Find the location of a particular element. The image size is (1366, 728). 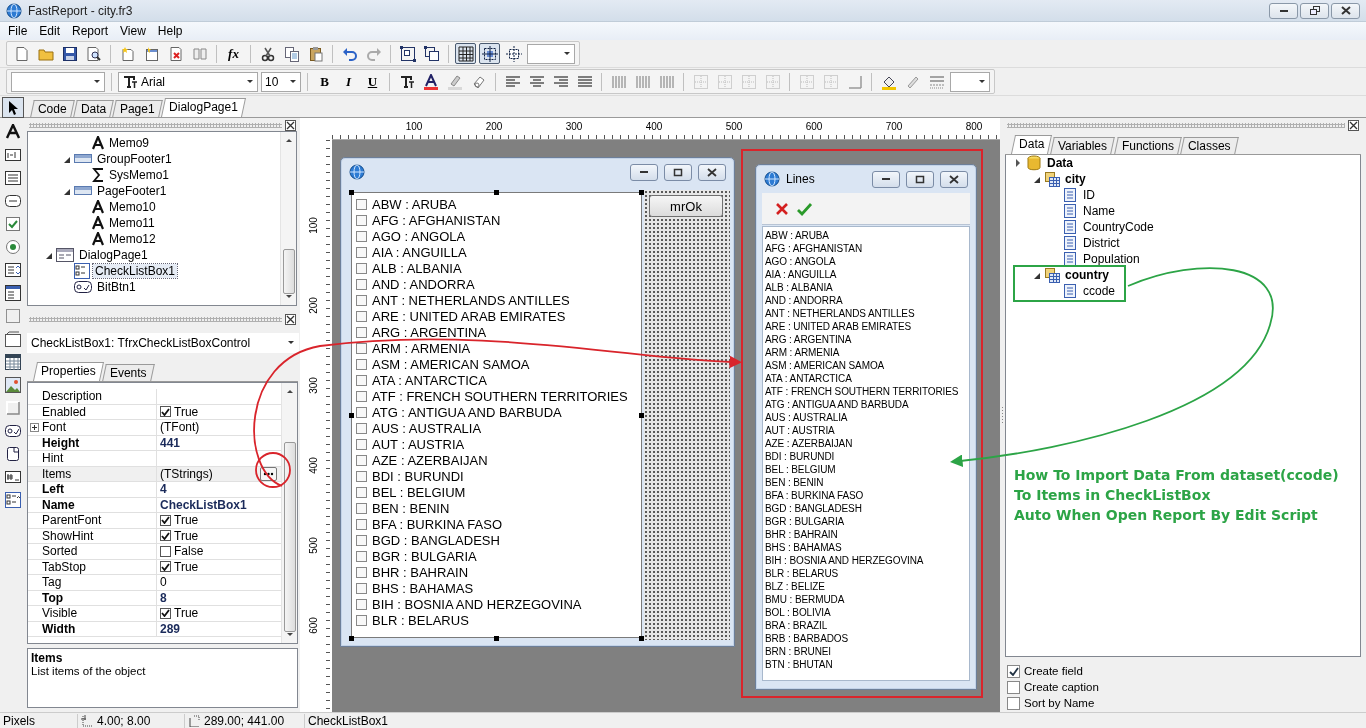

grid-icon is located at coordinates (465, 53).